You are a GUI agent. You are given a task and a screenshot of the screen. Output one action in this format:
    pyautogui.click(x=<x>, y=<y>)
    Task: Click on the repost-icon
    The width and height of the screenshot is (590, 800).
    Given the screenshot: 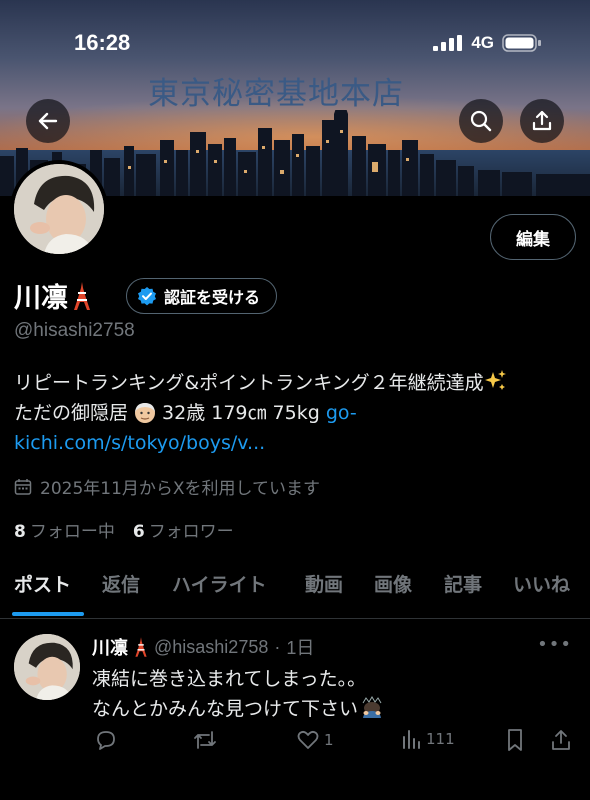 What is the action you would take?
    pyautogui.click(x=205, y=740)
    